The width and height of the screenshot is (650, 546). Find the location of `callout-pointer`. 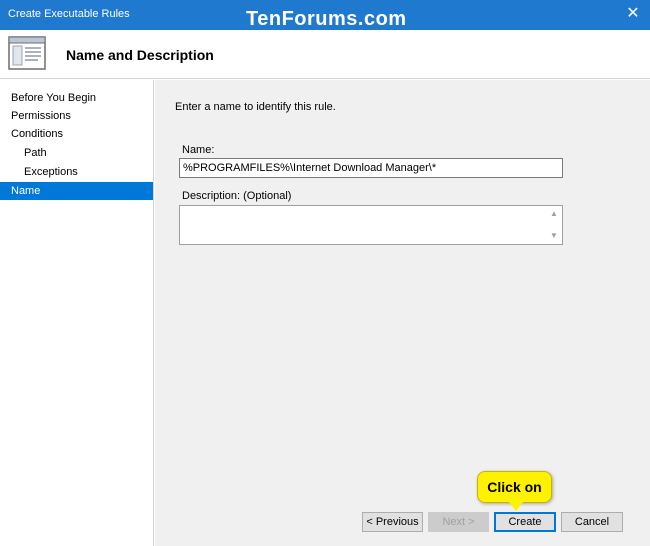

callout-pointer is located at coordinates (516, 506).